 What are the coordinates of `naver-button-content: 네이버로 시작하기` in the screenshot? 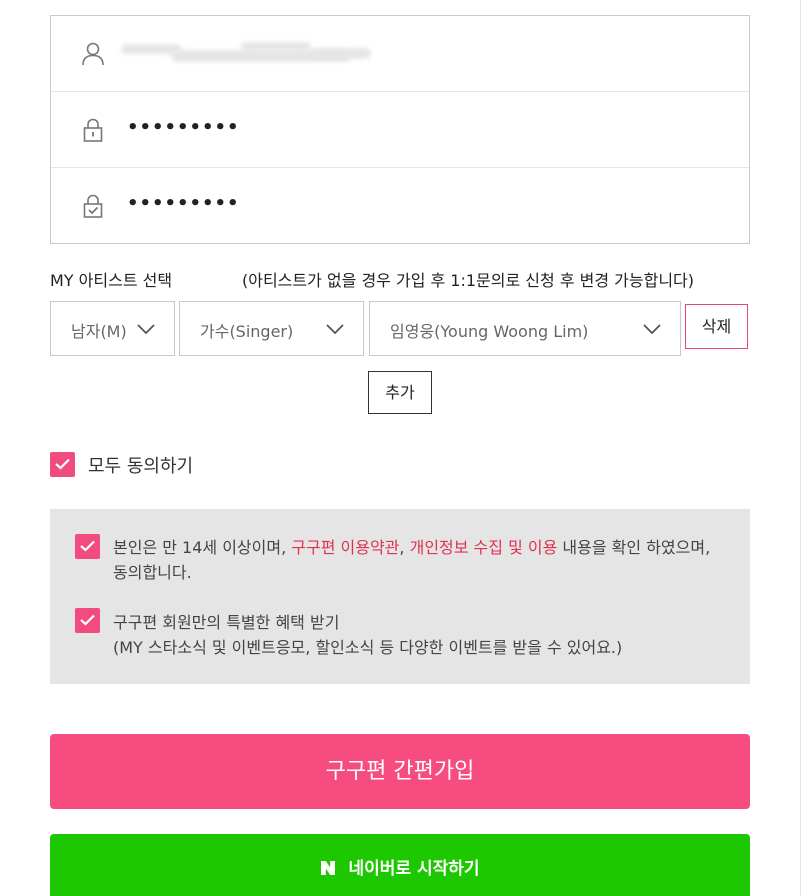 It's located at (400, 866).